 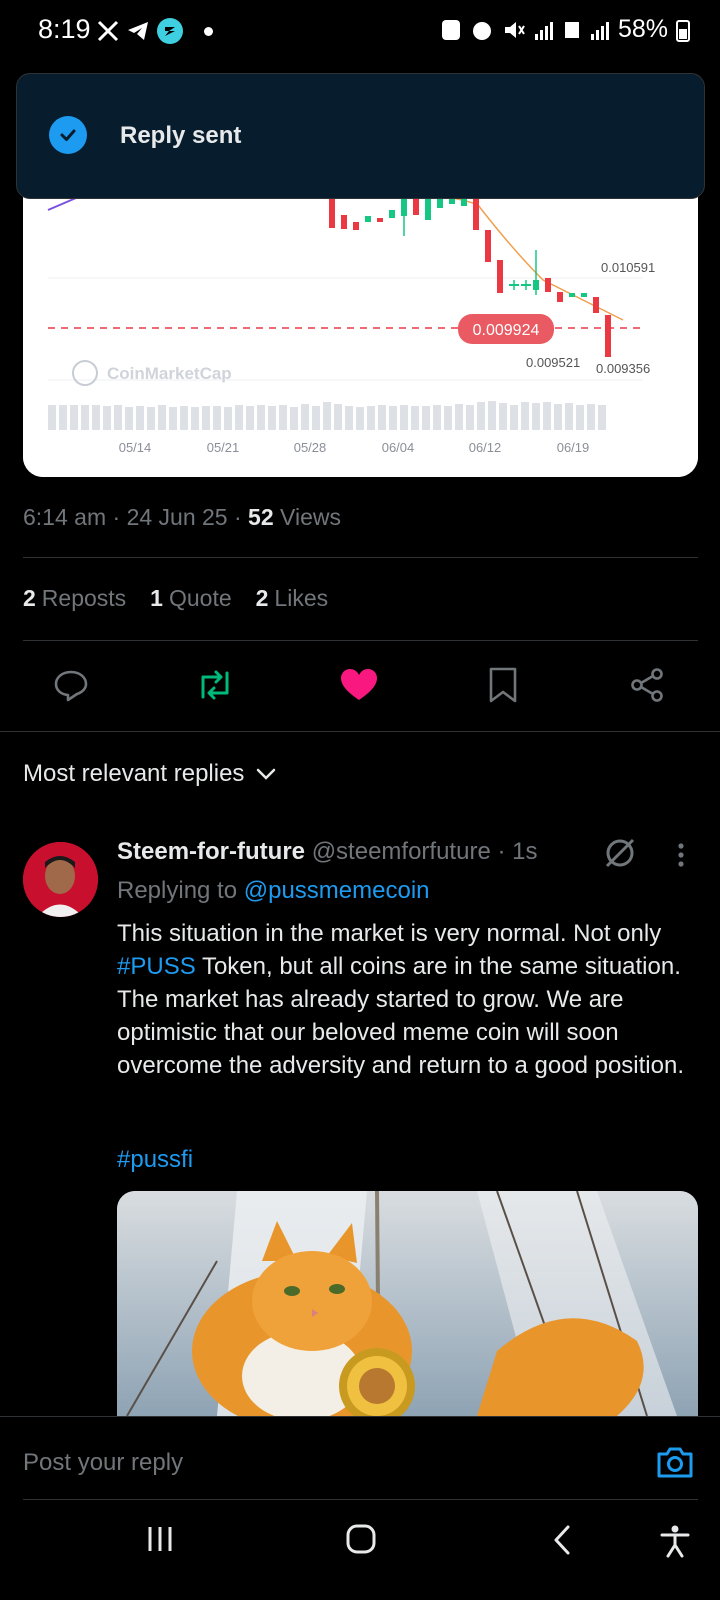 I want to click on check-icon, so click(x=68, y=135).